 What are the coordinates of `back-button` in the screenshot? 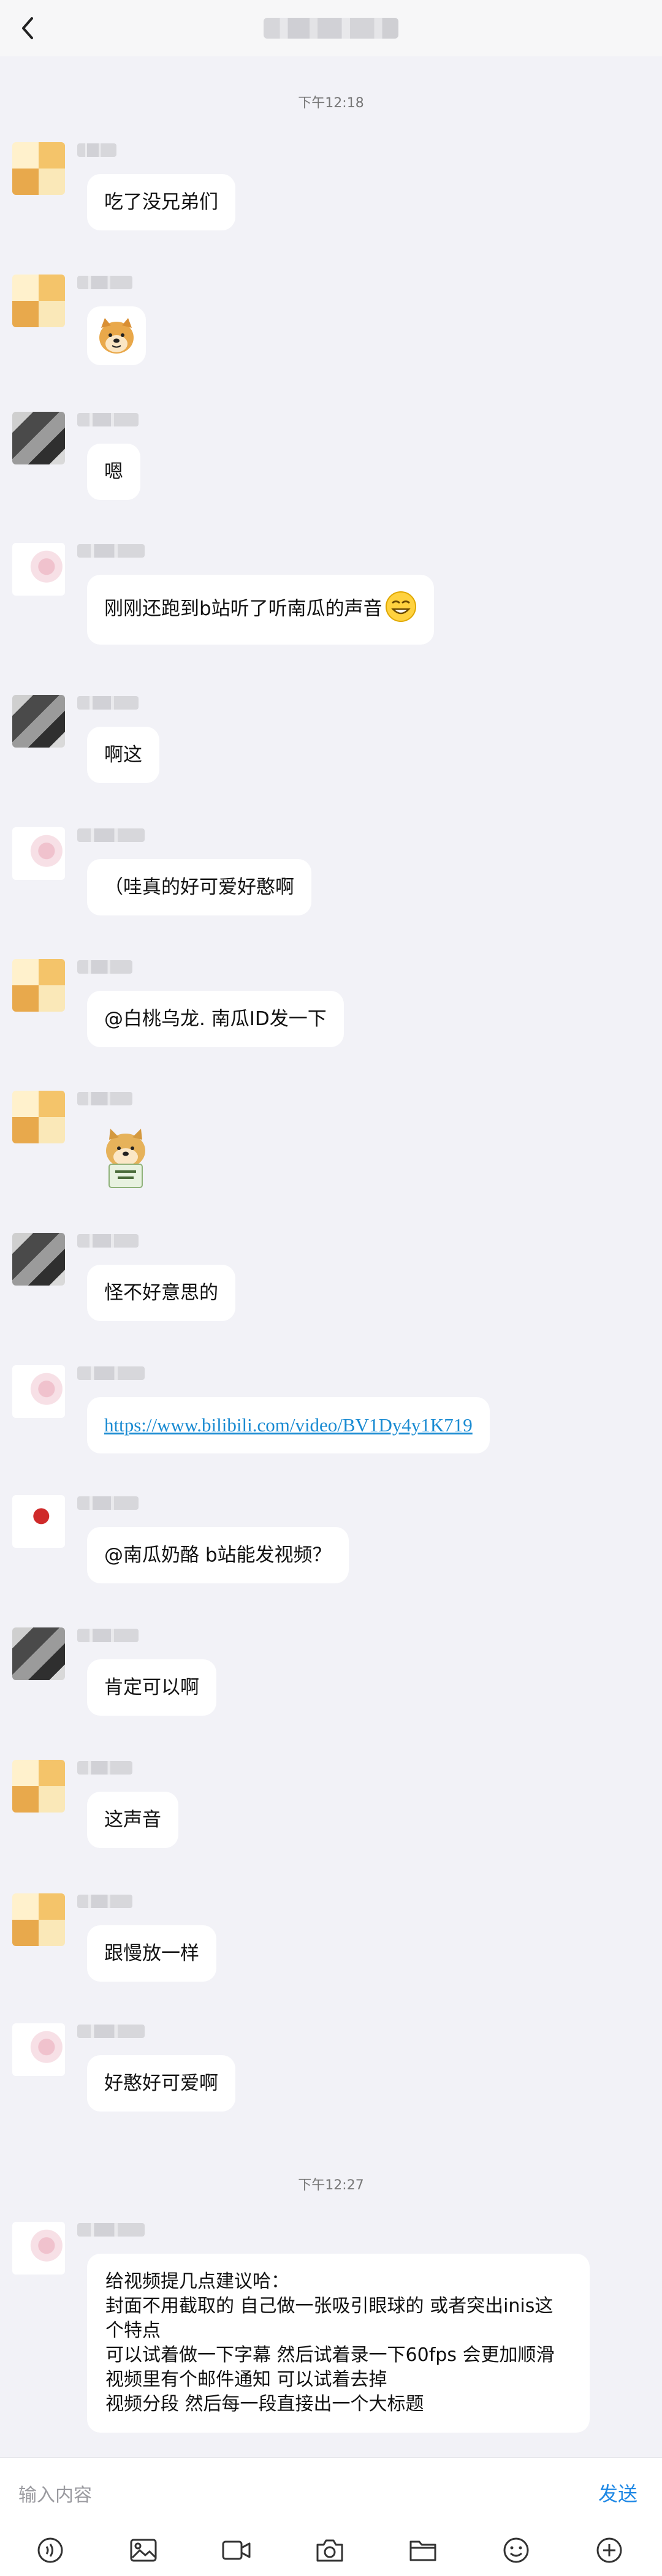 It's located at (28, 28).